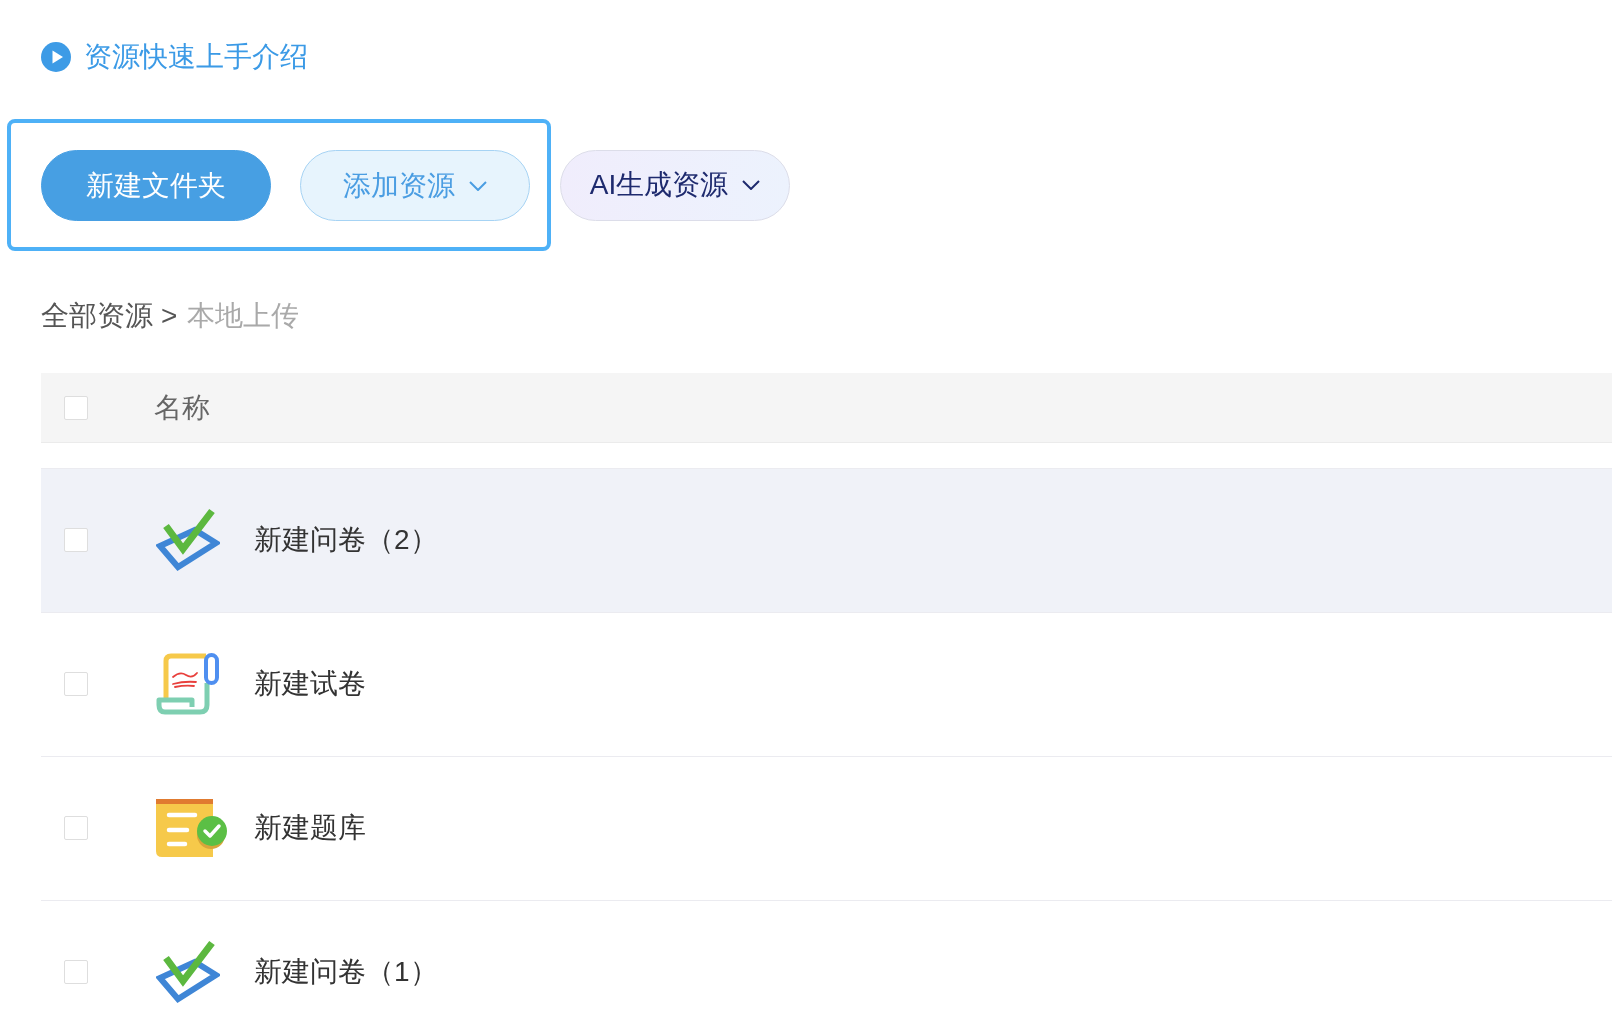  Describe the element at coordinates (346, 540) in the screenshot. I see `resource-name: 新建问卷（2）` at that location.